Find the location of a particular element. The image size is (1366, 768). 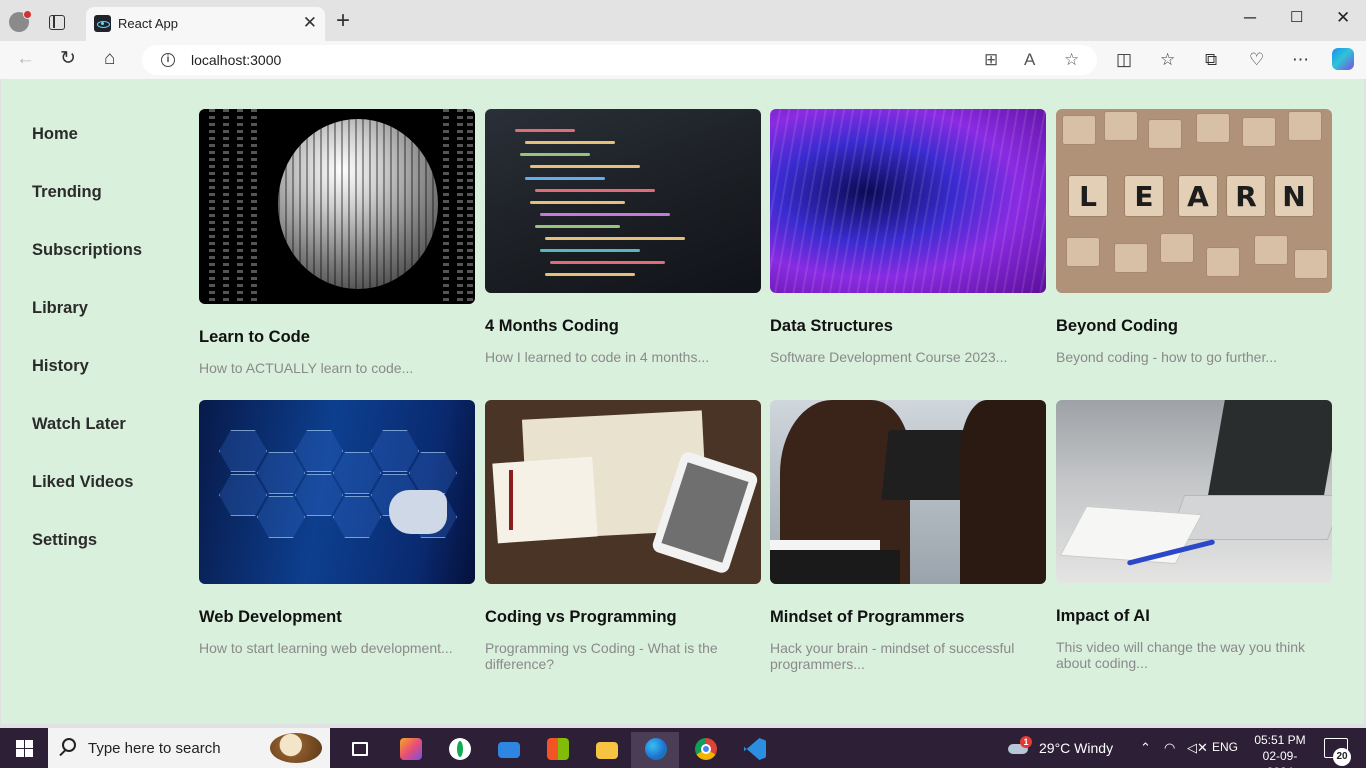

weather-text: 29°C Windy is located at coordinates (1076, 748).